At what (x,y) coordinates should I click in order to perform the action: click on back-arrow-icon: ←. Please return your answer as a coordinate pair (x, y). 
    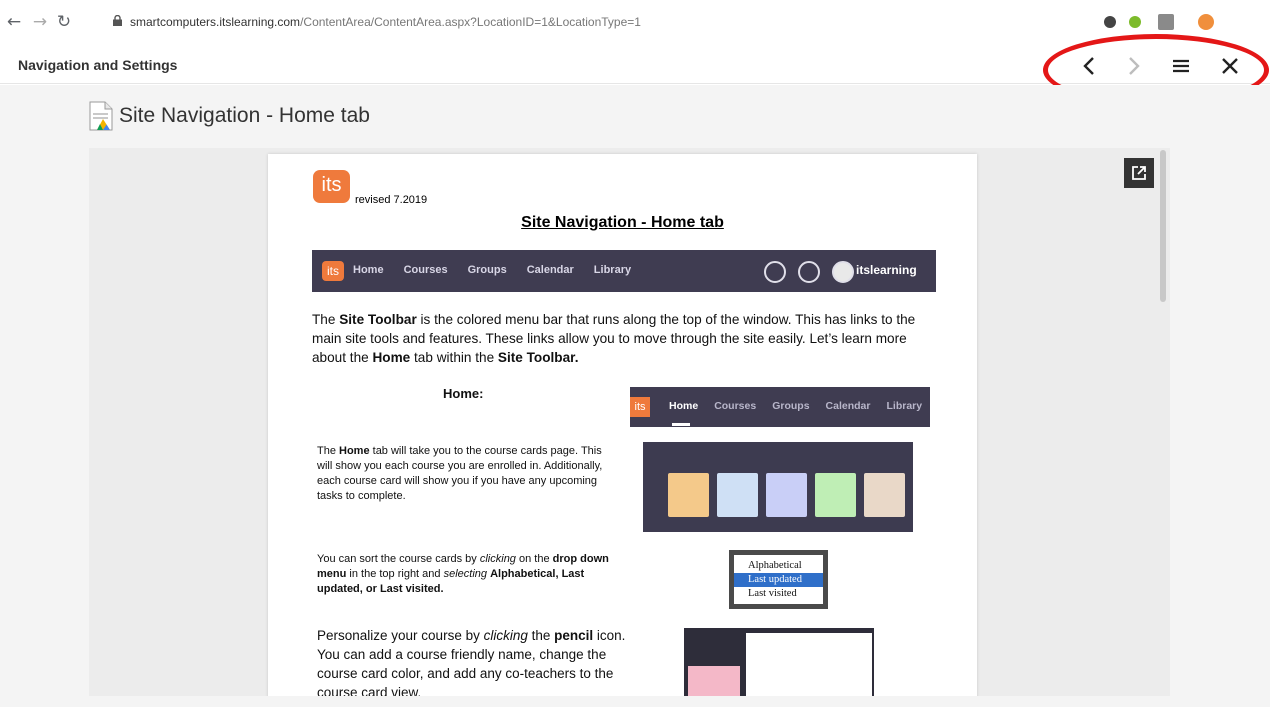
    Looking at the image, I should click on (14, 22).